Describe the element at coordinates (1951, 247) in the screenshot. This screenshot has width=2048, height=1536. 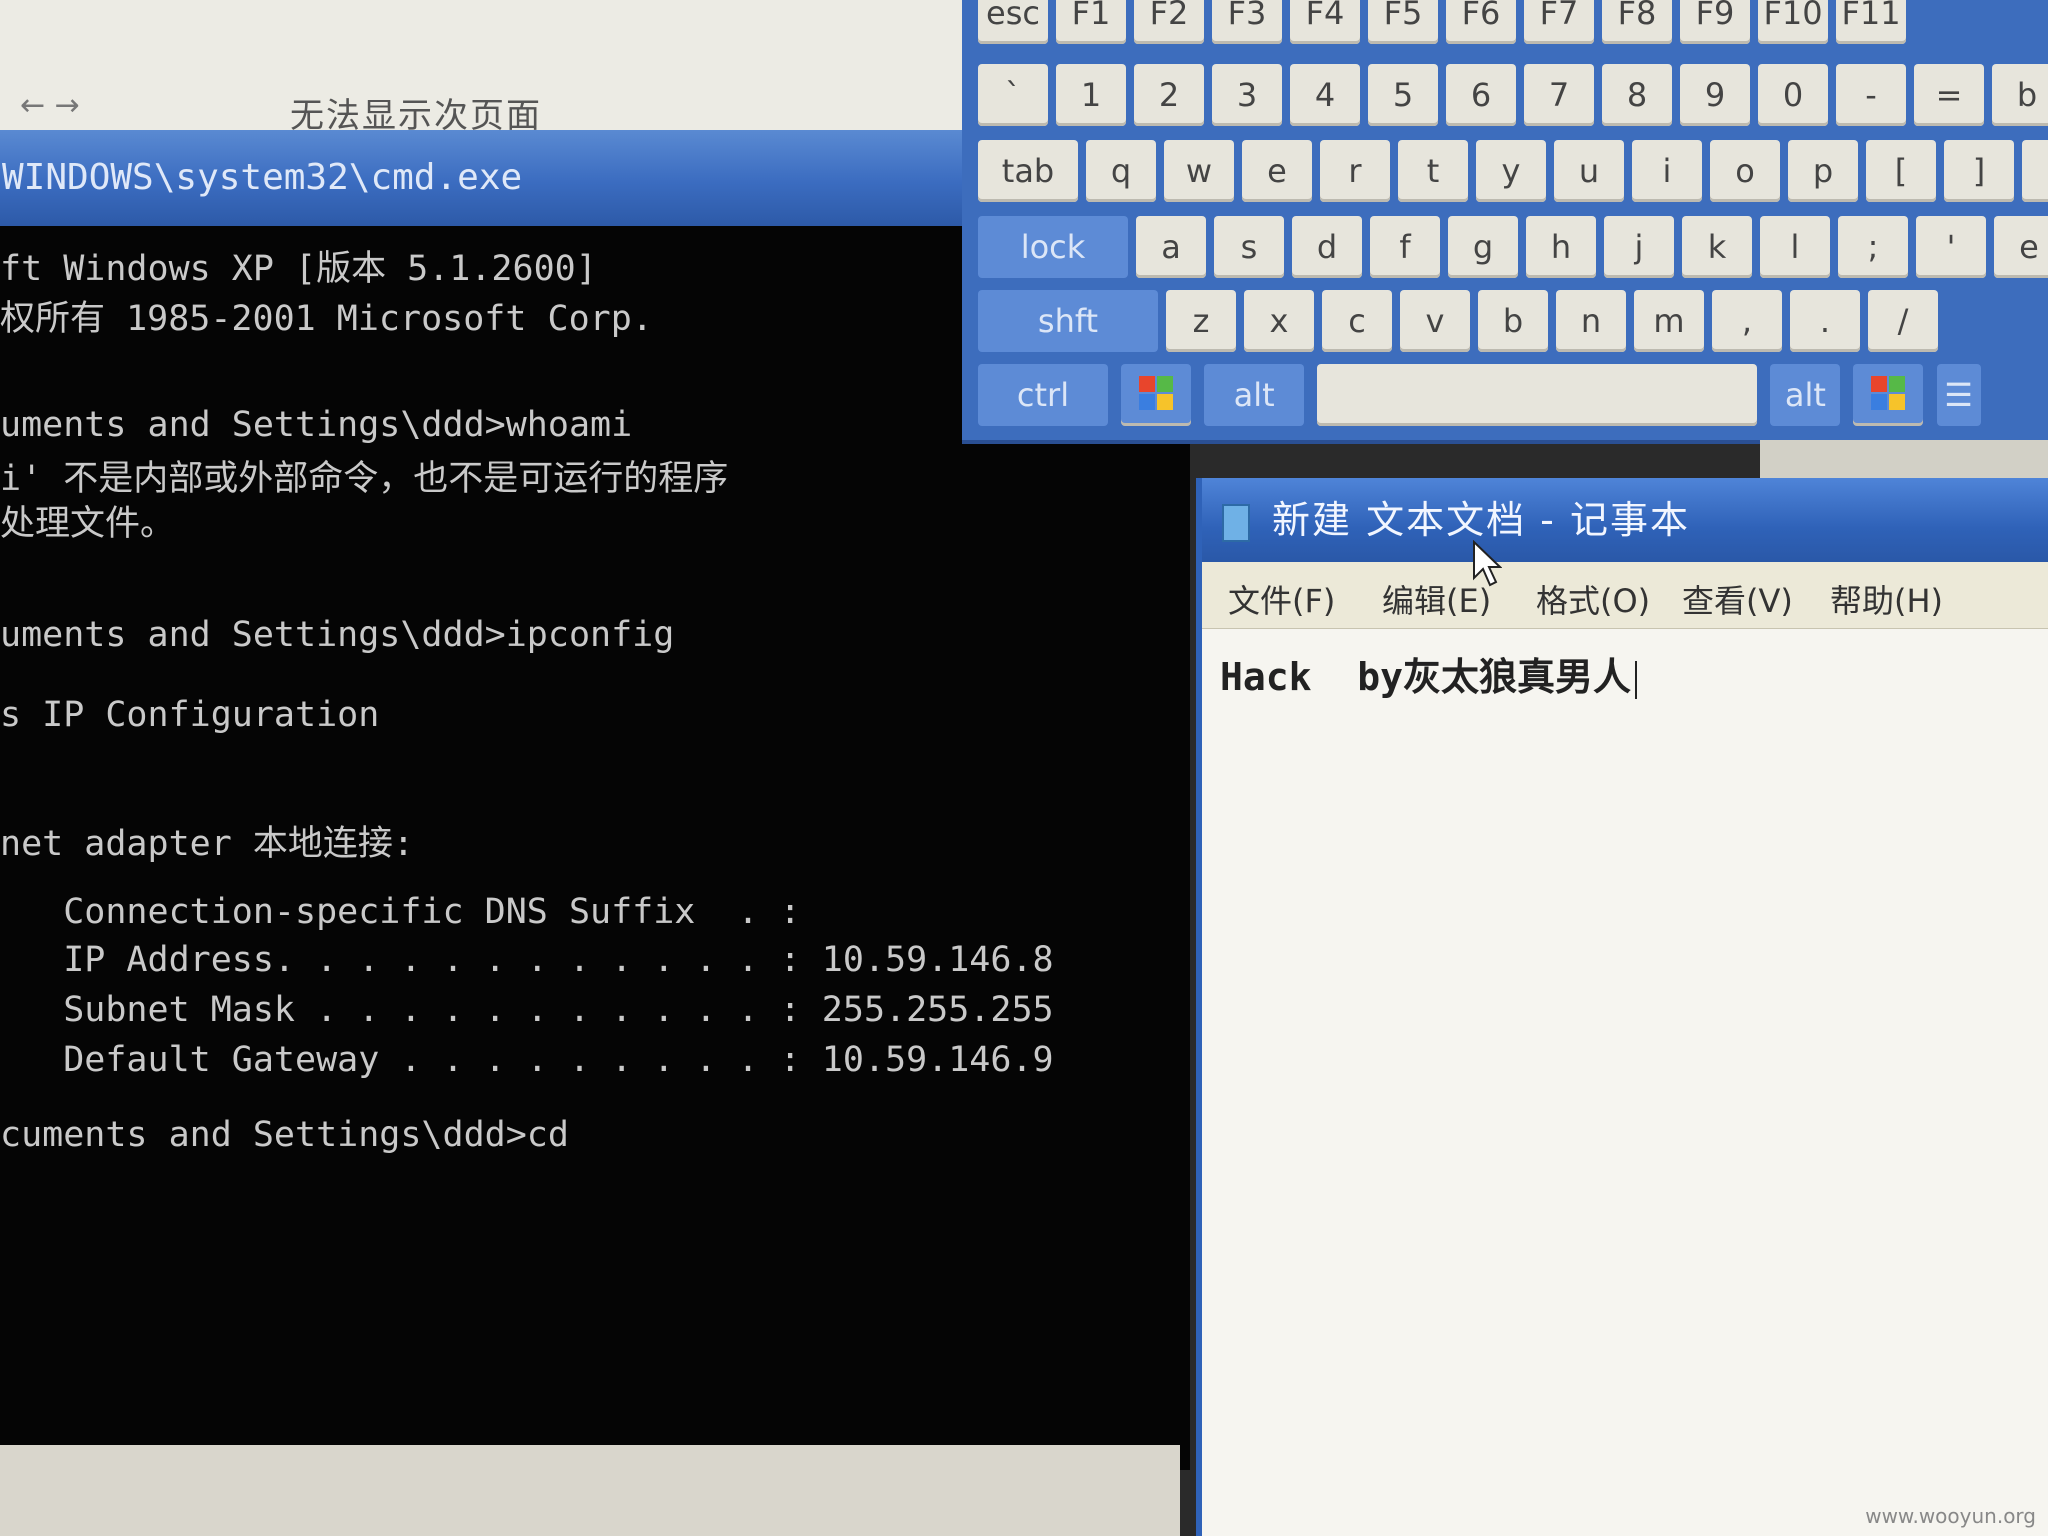
I see `key-char: '` at that location.